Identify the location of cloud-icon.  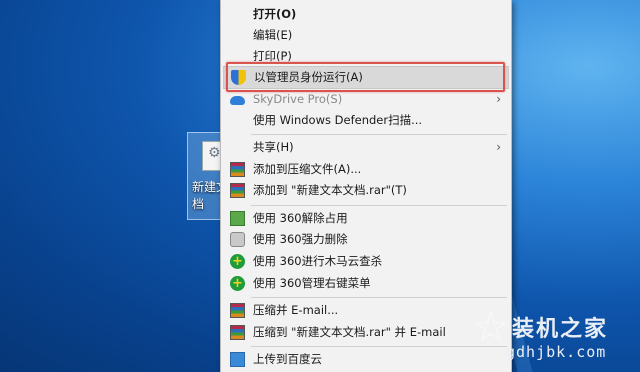
(237, 100).